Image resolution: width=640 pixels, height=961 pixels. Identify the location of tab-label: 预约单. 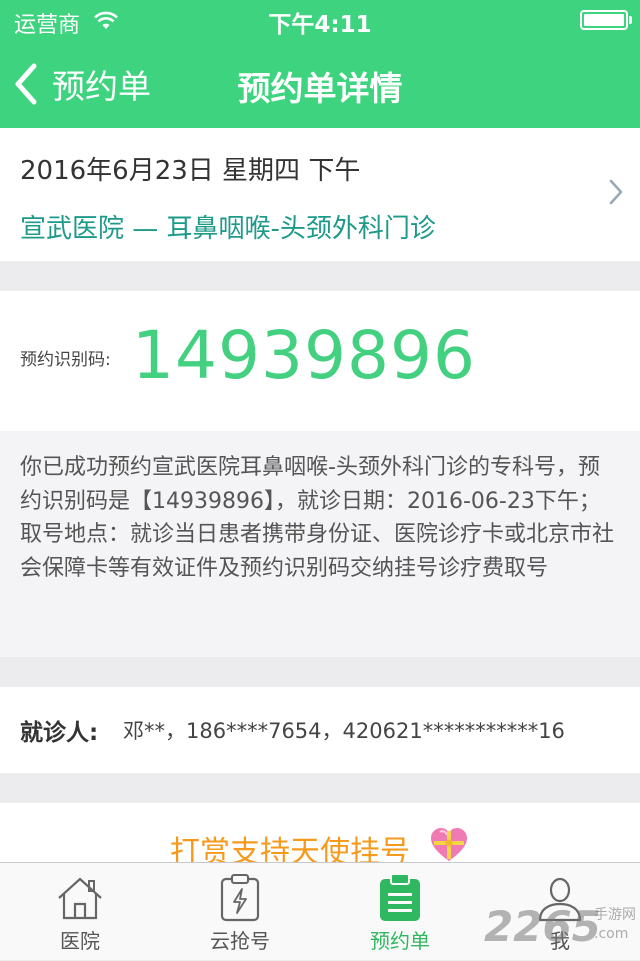
(400, 941).